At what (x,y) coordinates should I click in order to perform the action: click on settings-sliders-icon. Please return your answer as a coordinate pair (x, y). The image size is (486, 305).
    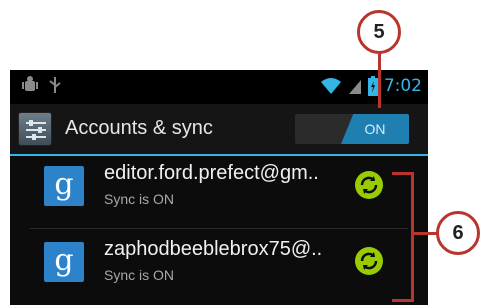
    Looking at the image, I should click on (35, 129).